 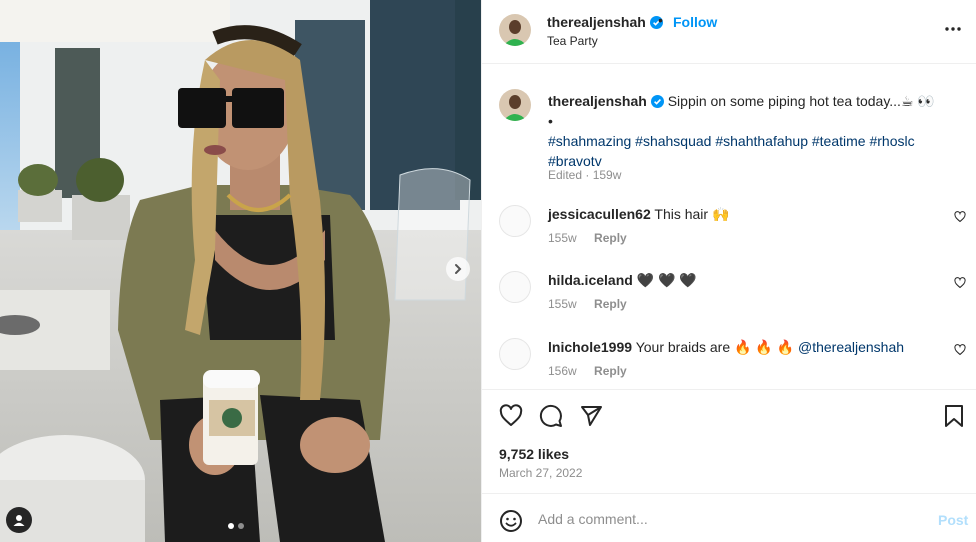 I want to click on comment-text-row: hilda.iceland 🖤 🖤 🖤, so click(x=622, y=280).